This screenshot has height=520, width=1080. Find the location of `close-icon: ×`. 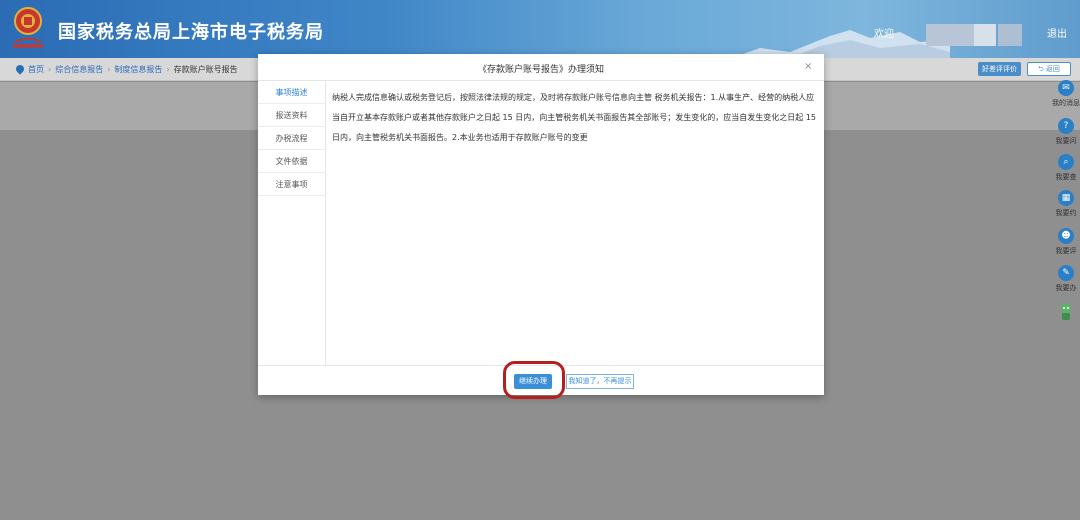

close-icon: × is located at coordinates (808, 66).